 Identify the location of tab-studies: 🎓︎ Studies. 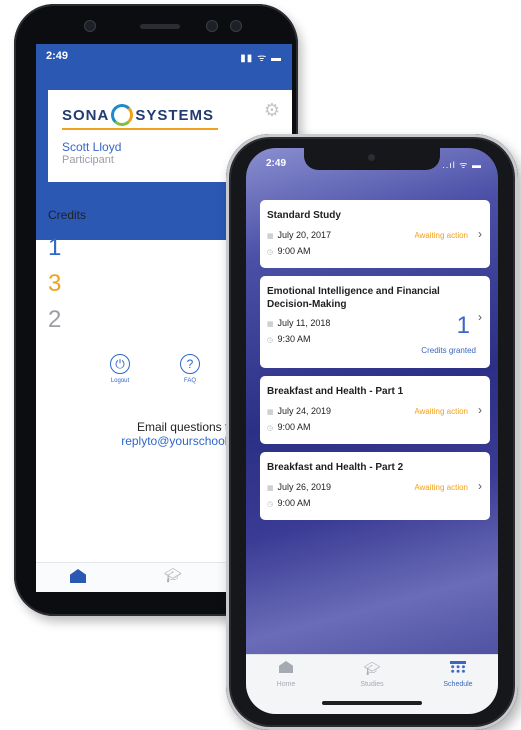
(372, 674).